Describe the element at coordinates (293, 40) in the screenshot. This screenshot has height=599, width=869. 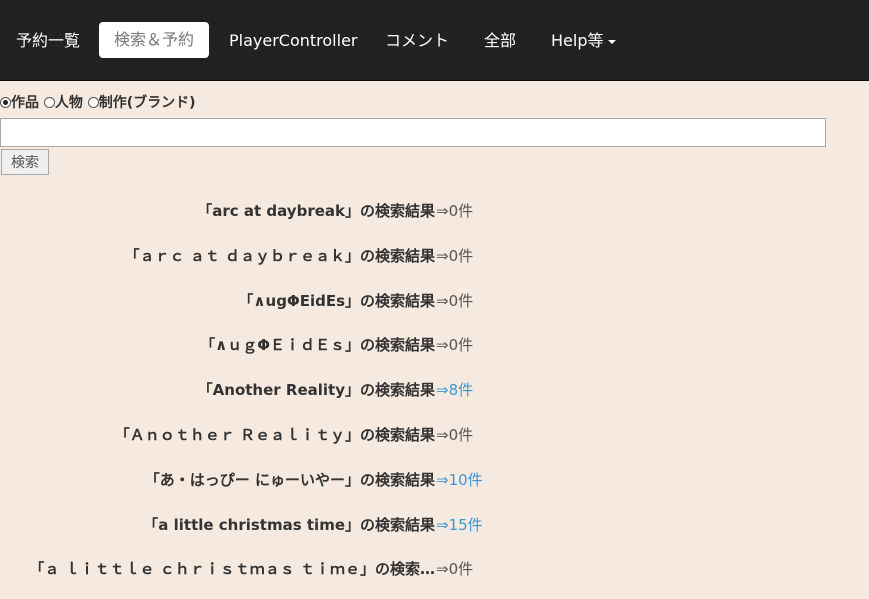
I see `nav-item-player-controller: PlayerController` at that location.